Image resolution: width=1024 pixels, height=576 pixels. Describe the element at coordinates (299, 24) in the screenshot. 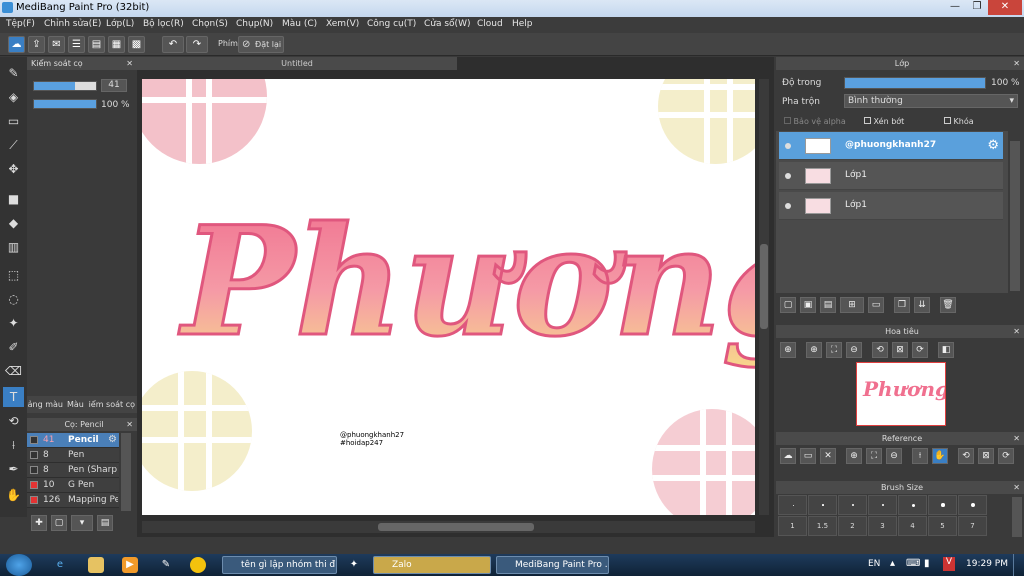

I see `menu-color: Màu (C)` at that location.